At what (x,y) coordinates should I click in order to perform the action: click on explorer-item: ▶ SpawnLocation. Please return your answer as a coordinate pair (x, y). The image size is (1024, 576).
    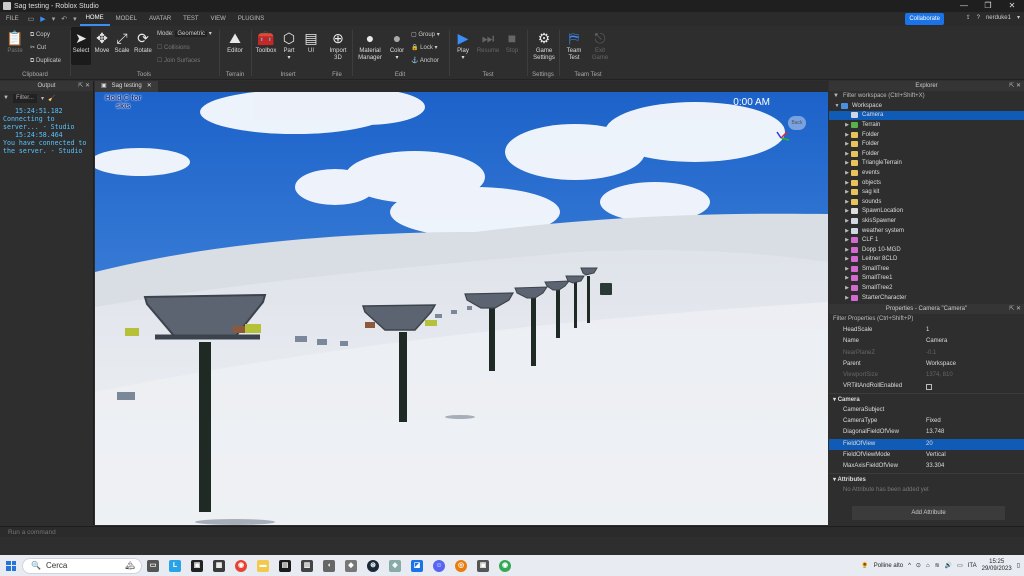
    Looking at the image, I should click on (926, 212).